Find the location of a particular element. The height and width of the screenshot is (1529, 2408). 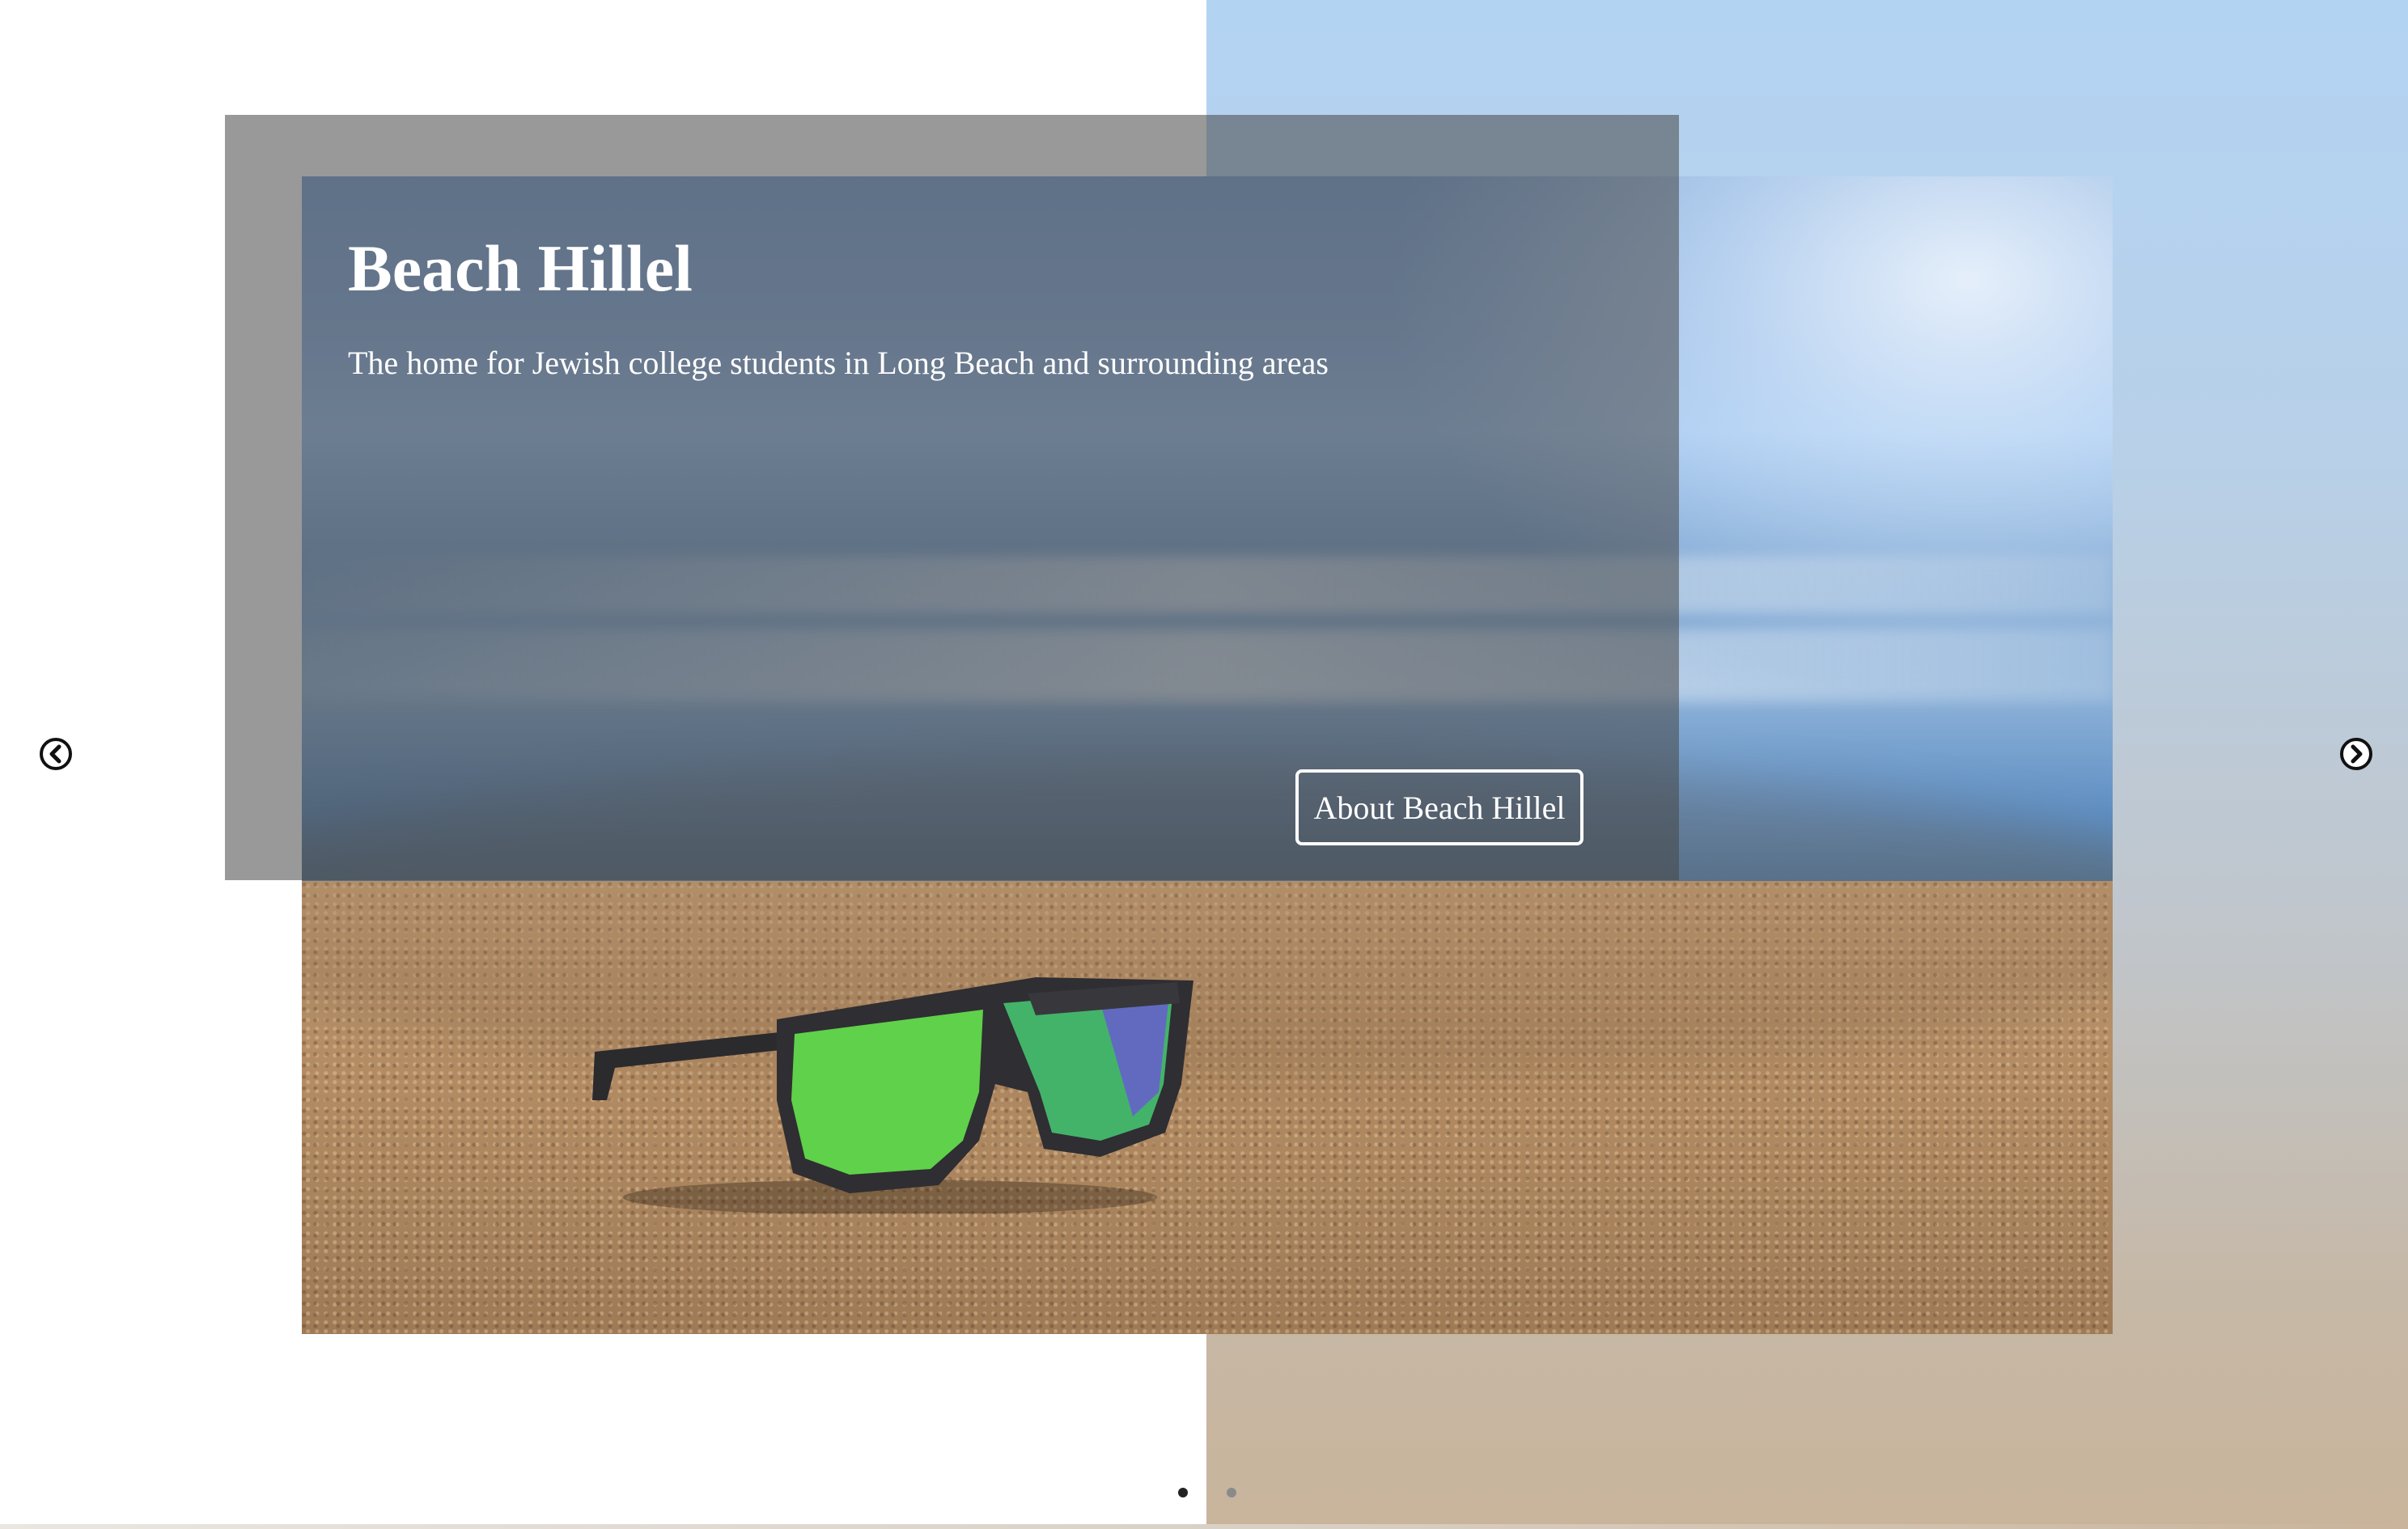

page-bottom-border is located at coordinates (1204, 1527).